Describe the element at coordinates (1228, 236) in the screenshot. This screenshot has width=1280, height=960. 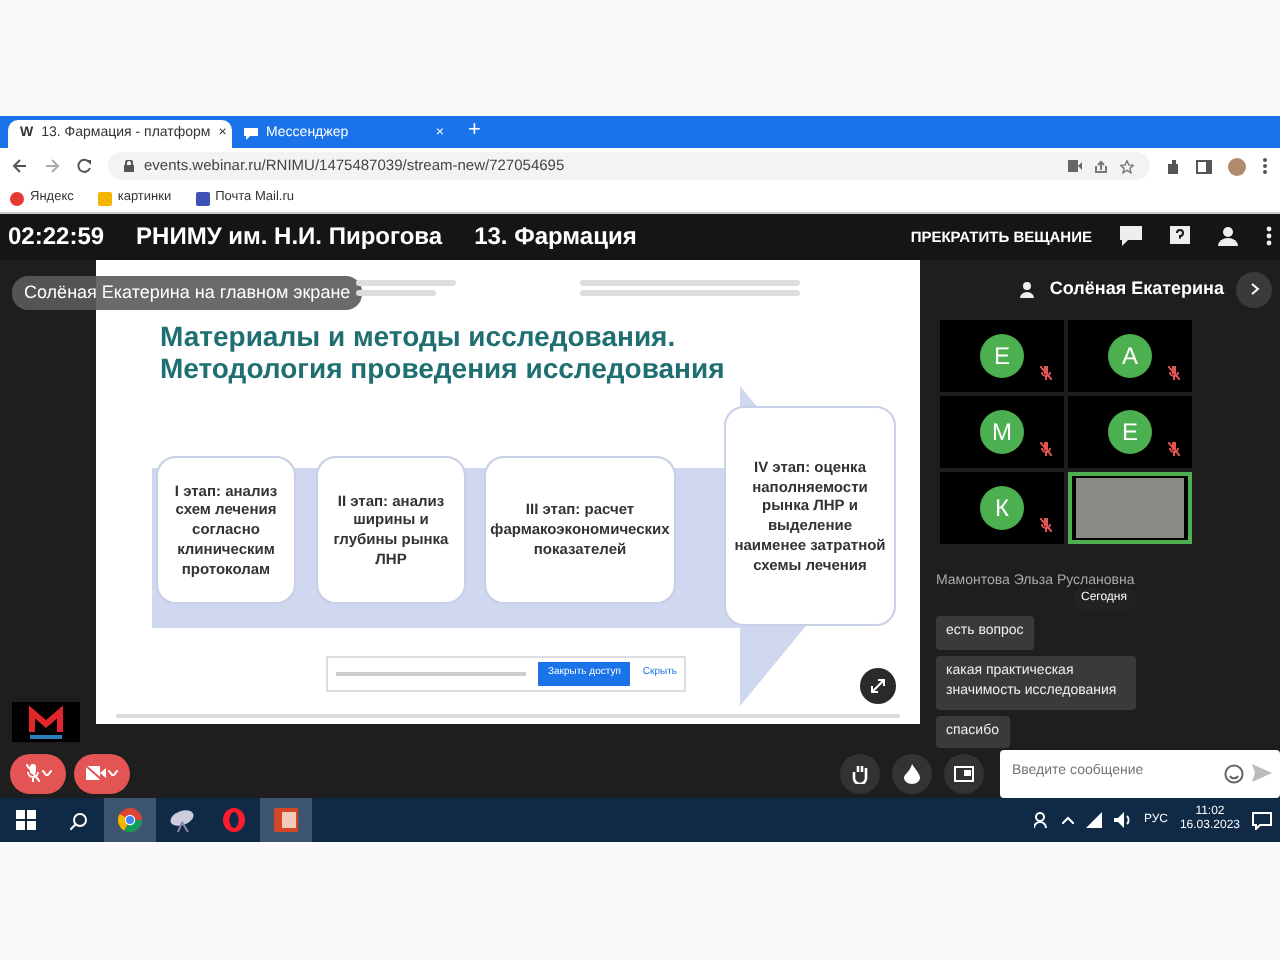
I see `user-icon` at that location.